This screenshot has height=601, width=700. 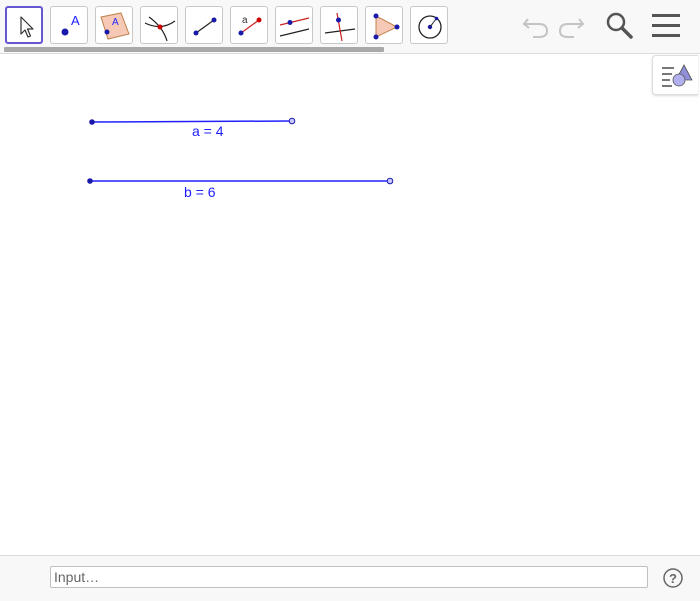 What do you see at coordinates (390, 181) in the screenshot?
I see `segment-b-end-point` at bounding box center [390, 181].